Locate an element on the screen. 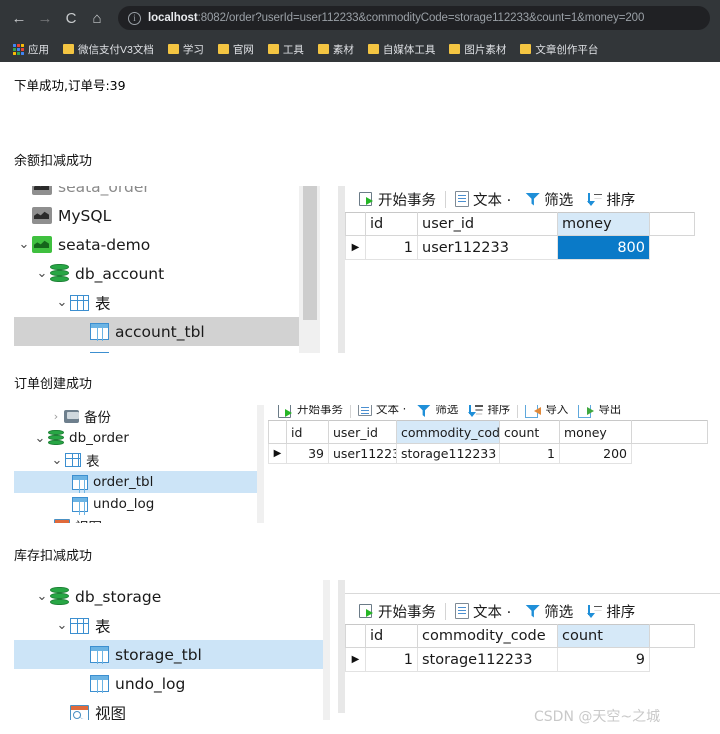  tree-item-order-tbl: order_tbl is located at coordinates (135, 482).